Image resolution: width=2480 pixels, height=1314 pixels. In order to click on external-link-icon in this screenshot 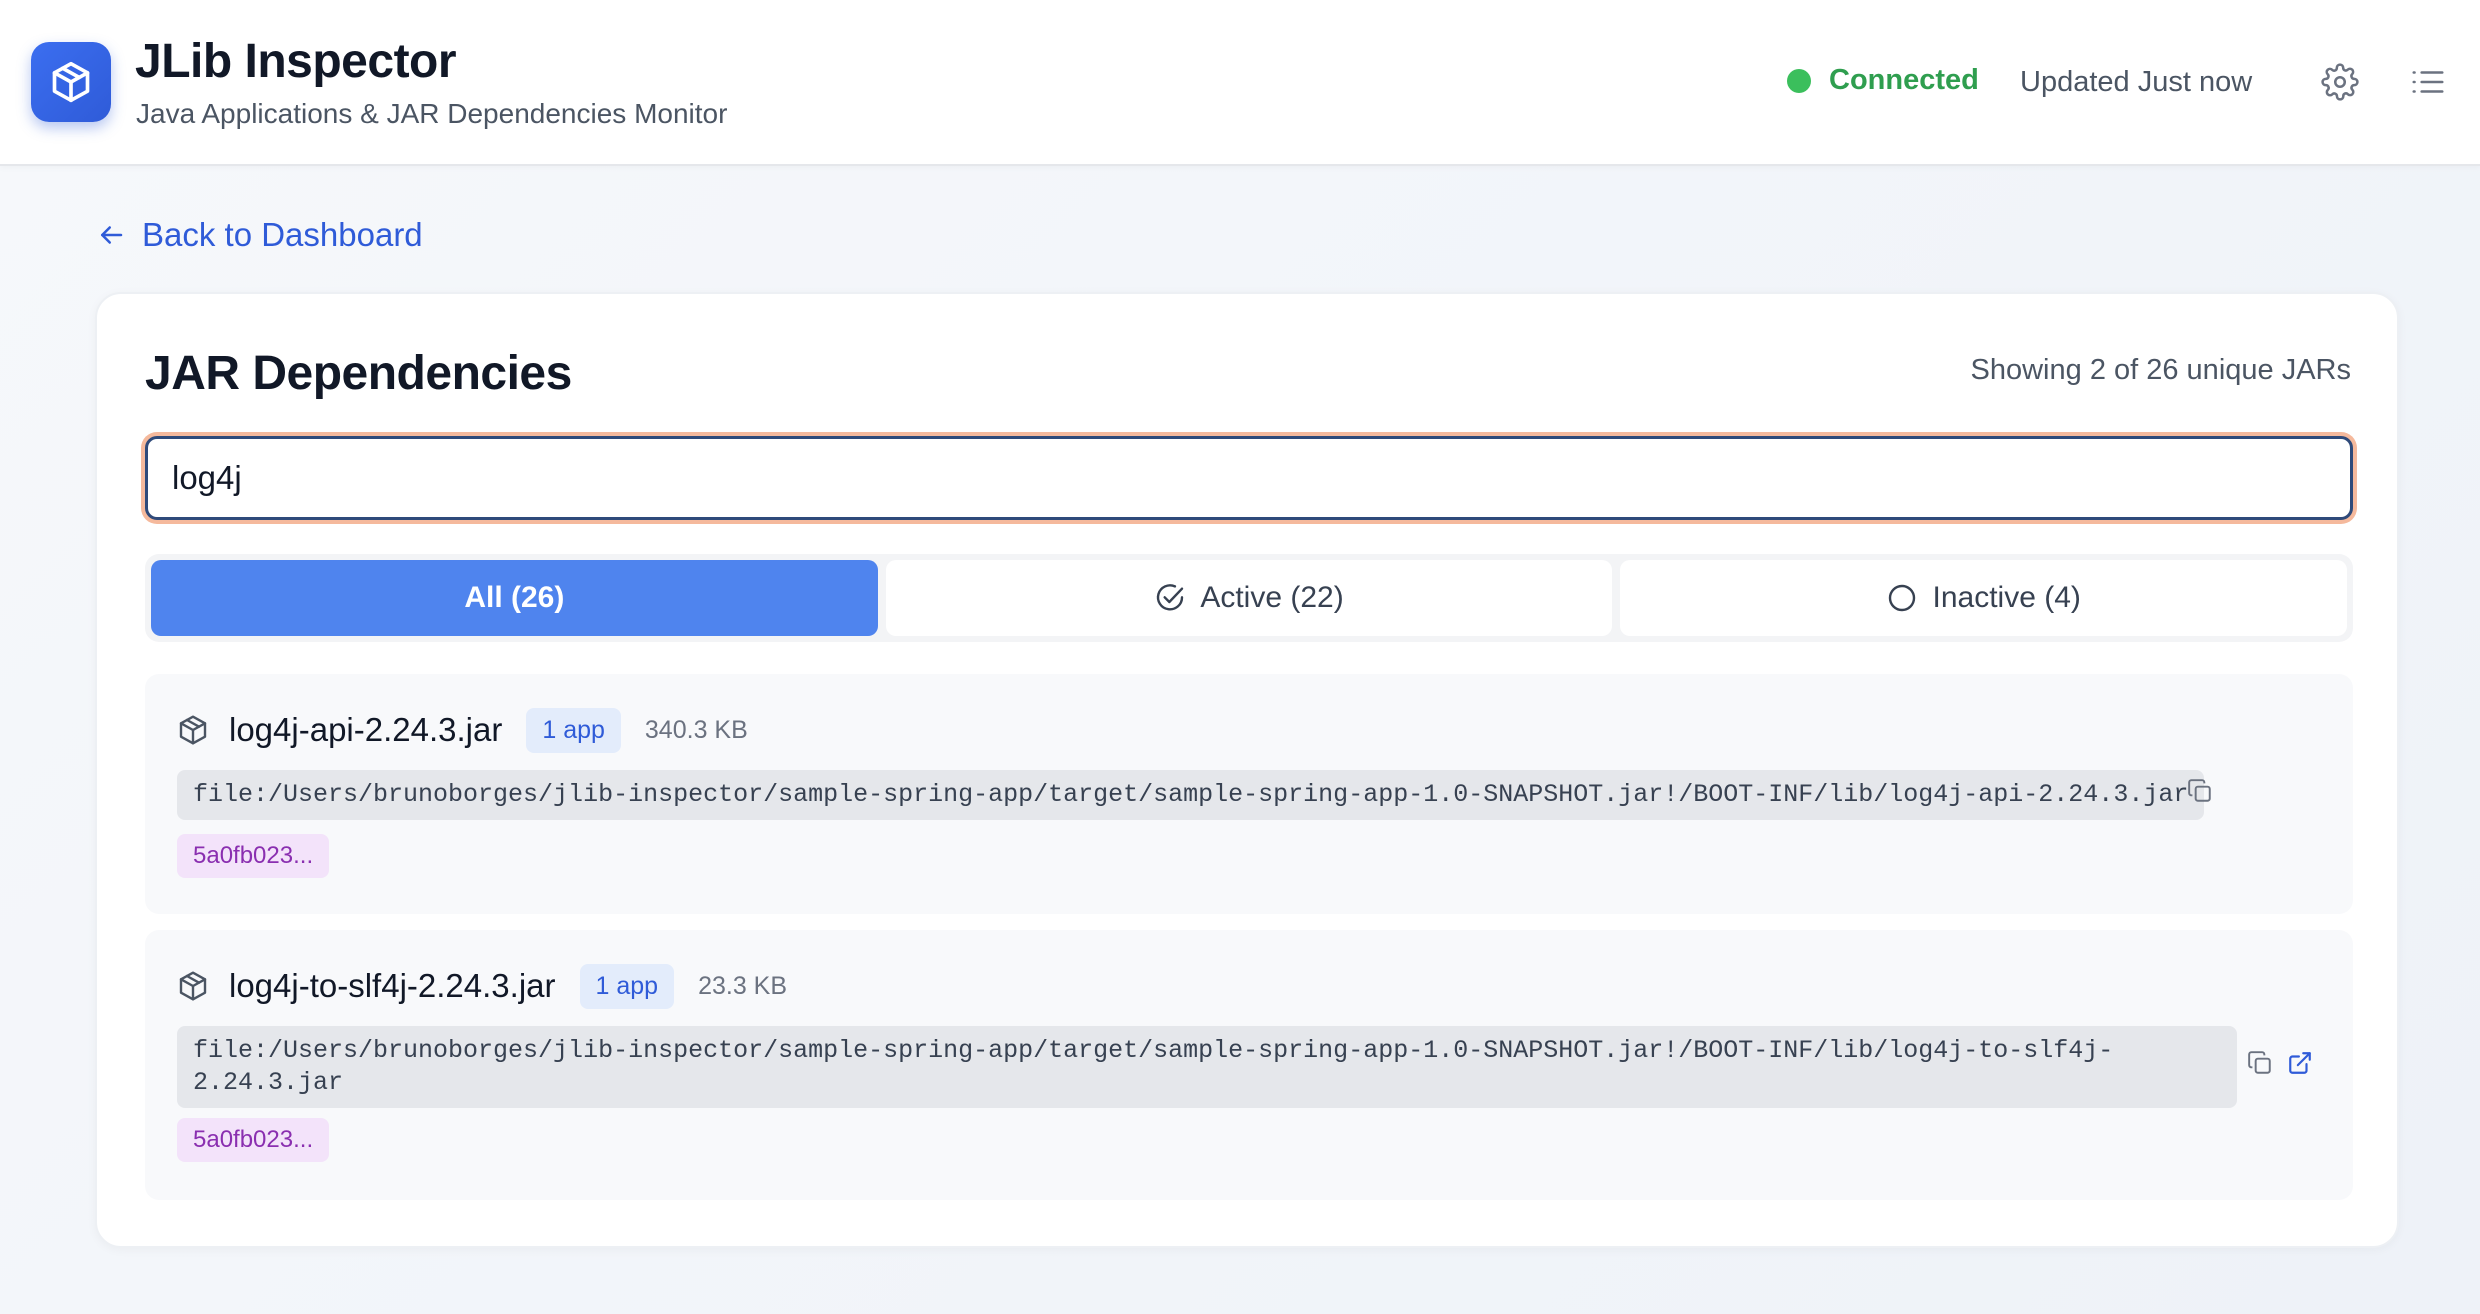, I will do `click(2300, 1063)`.